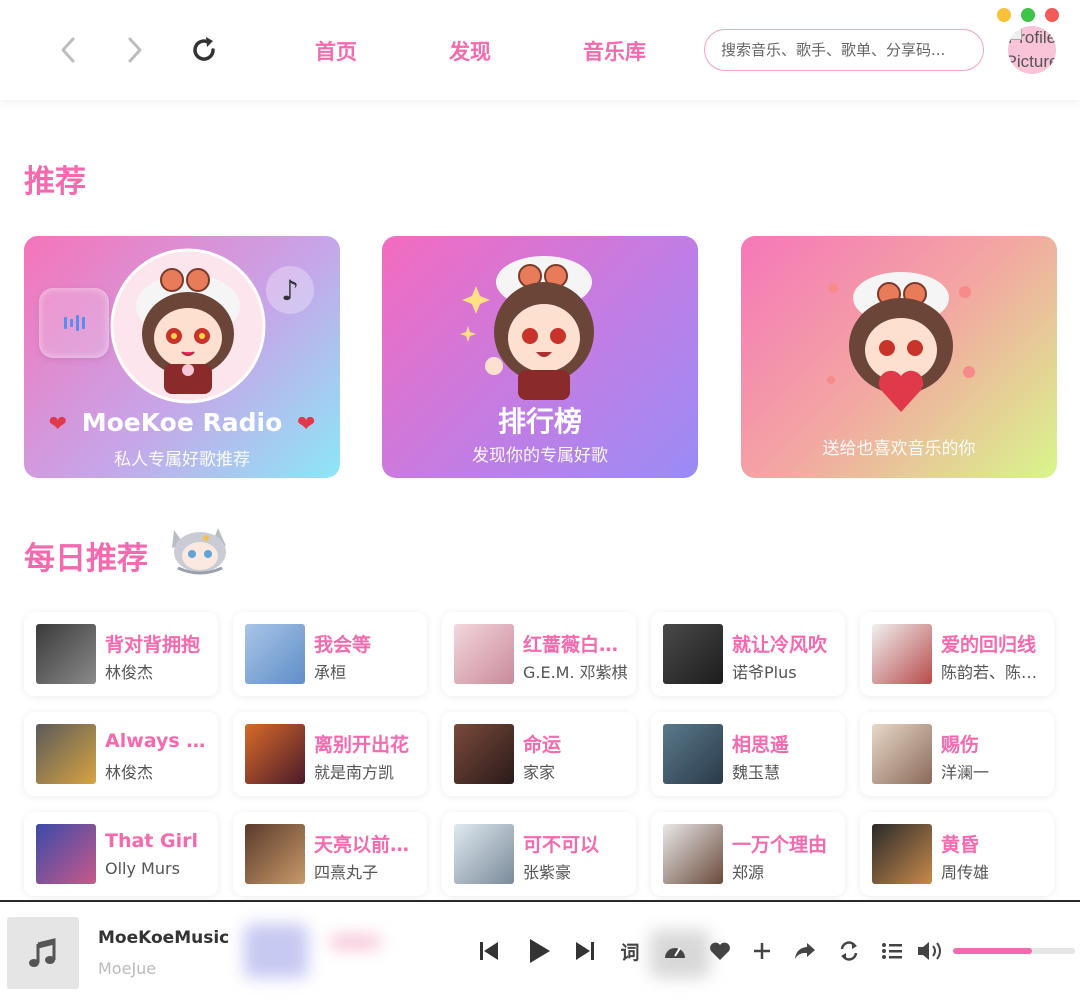 This screenshot has height=999, width=1080. What do you see at coordinates (960, 745) in the screenshot?
I see `song-name: 赐伤` at bounding box center [960, 745].